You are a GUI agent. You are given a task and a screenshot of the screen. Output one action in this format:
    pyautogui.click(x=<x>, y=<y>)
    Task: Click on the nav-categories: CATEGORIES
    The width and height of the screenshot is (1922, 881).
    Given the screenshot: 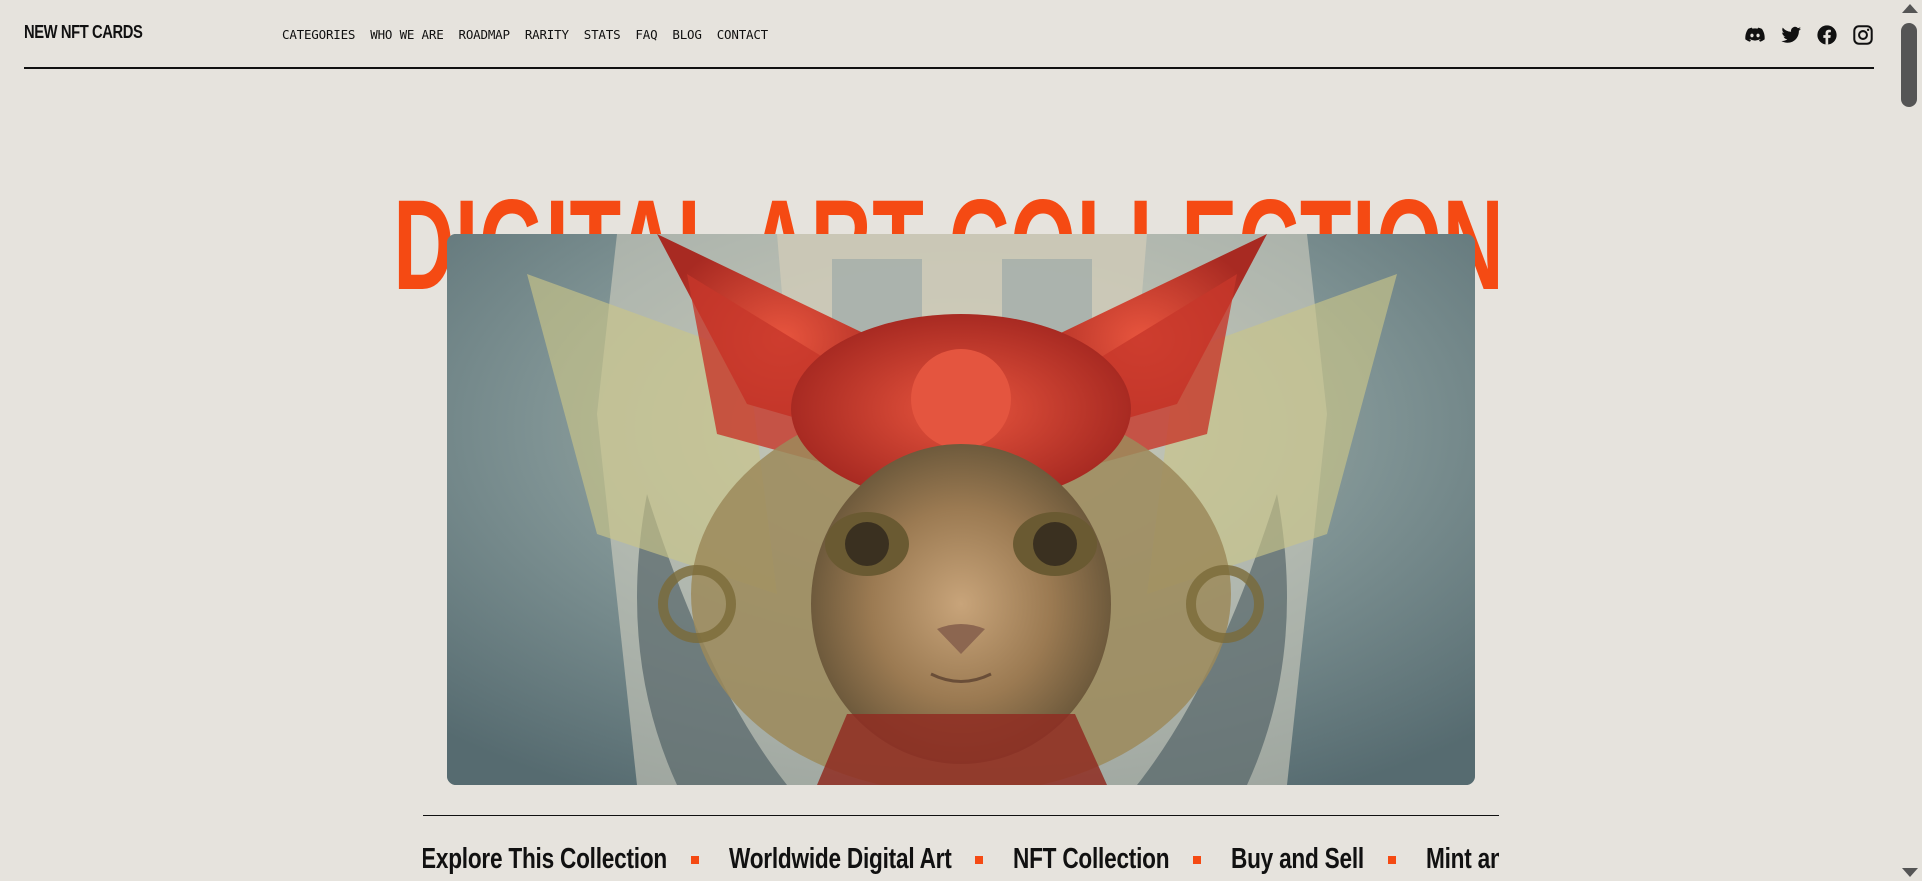 What is the action you would take?
    pyautogui.click(x=318, y=34)
    